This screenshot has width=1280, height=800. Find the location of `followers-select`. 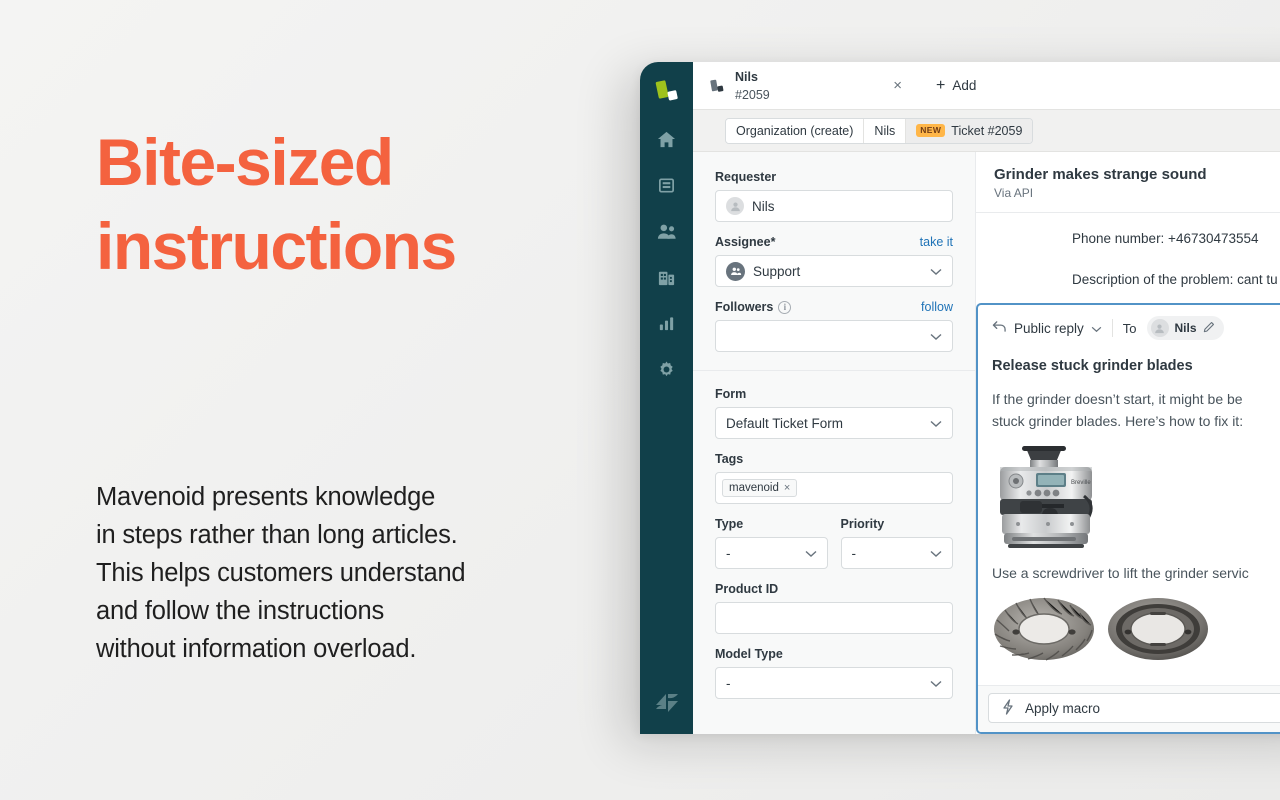

followers-select is located at coordinates (834, 336).